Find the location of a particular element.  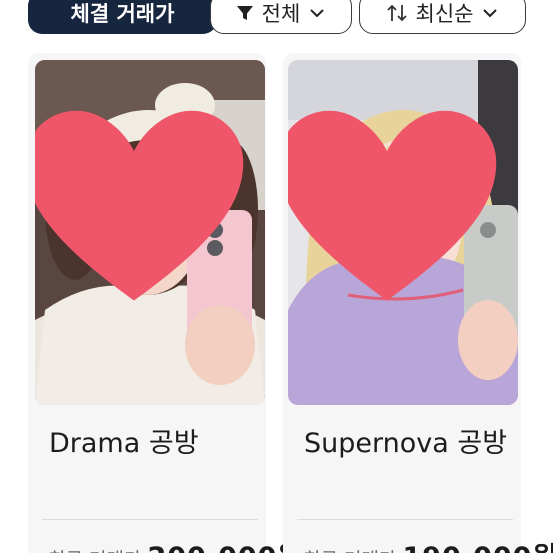

completed-price-chip: 체결 거래가 is located at coordinates (122, 17).